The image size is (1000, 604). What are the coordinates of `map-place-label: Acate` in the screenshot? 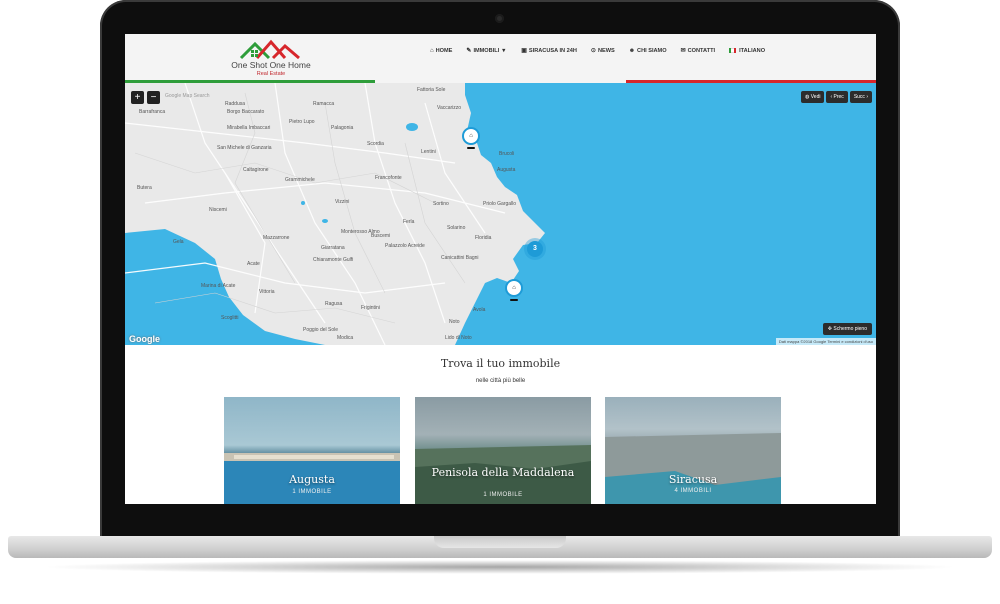 It's located at (253, 264).